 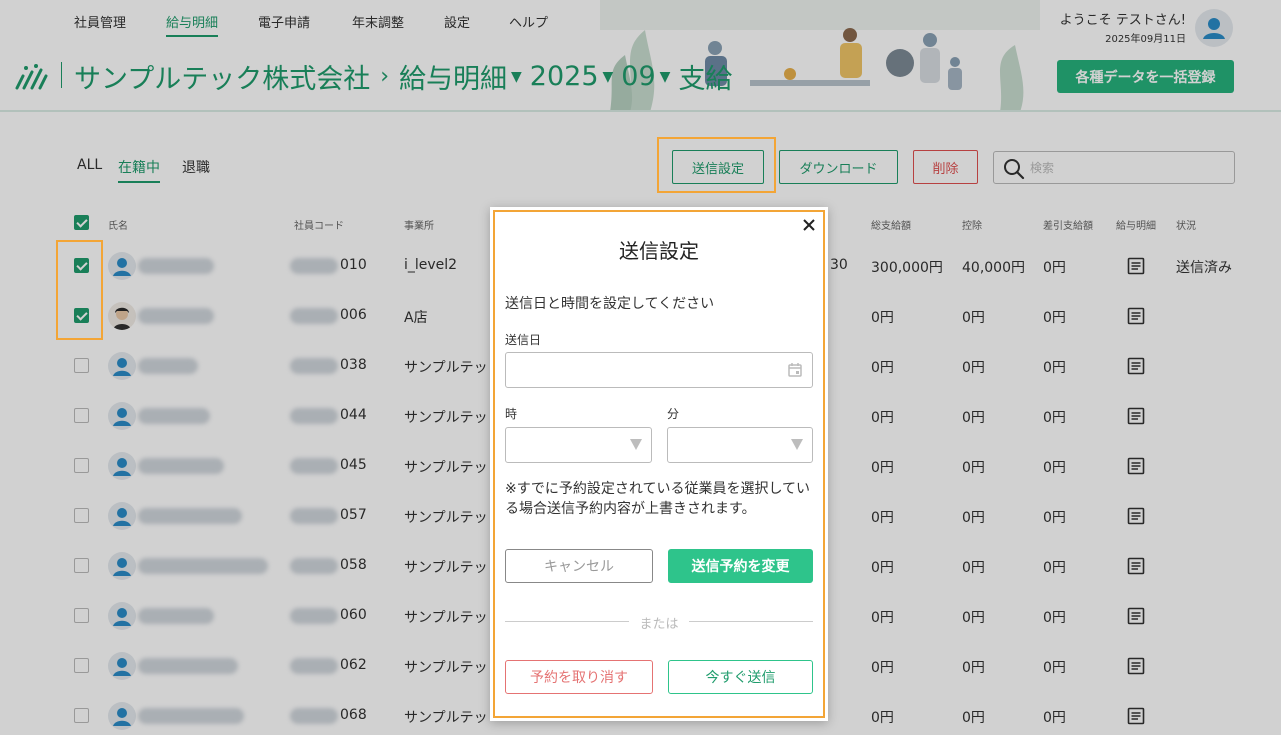 I want to click on highlight-send-settings, so click(x=716, y=165).